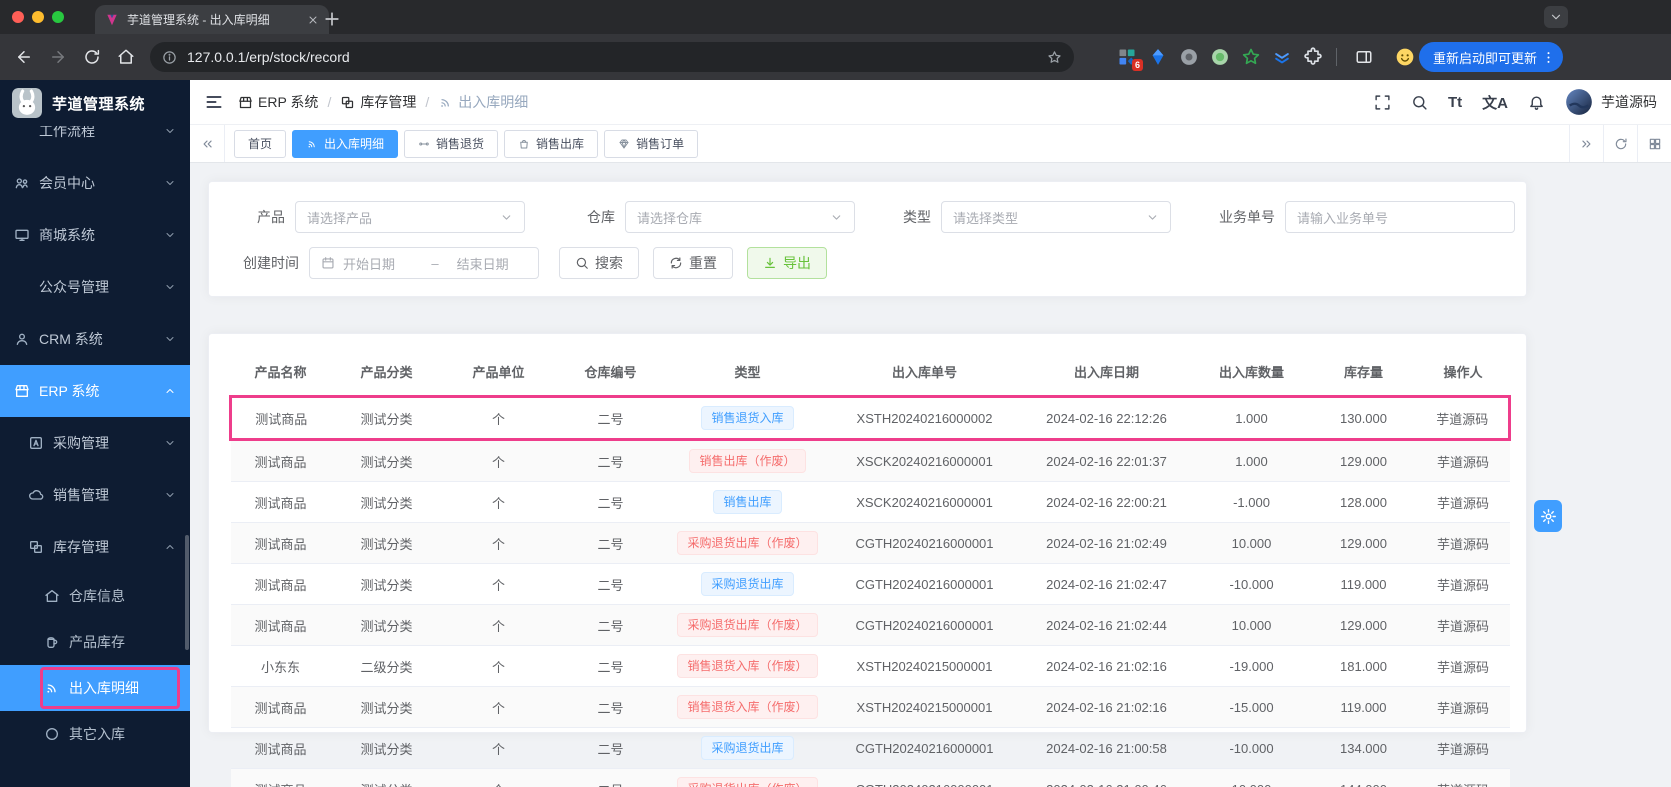 The width and height of the screenshot is (1671, 787). Describe the element at coordinates (740, 217) in the screenshot. I see `warehouse-select: 请选择仓库` at that location.